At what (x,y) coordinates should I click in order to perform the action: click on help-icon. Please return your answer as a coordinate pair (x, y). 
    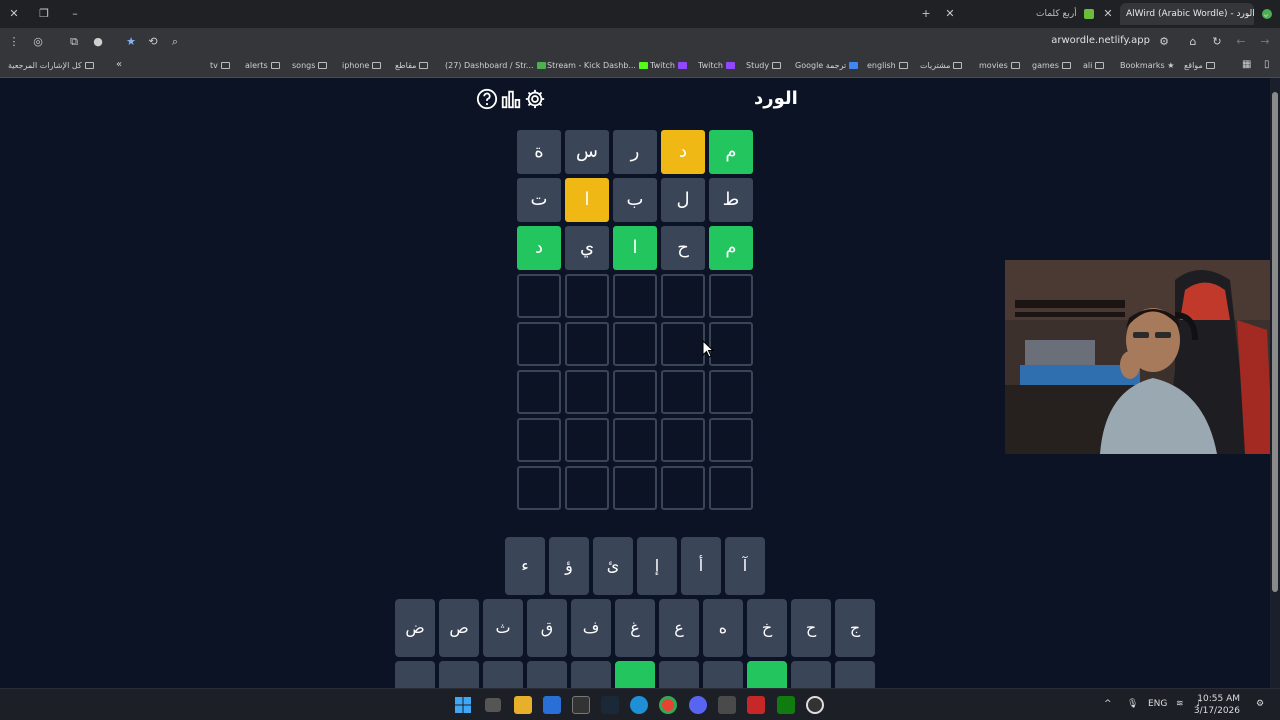
    Looking at the image, I should click on (487, 99).